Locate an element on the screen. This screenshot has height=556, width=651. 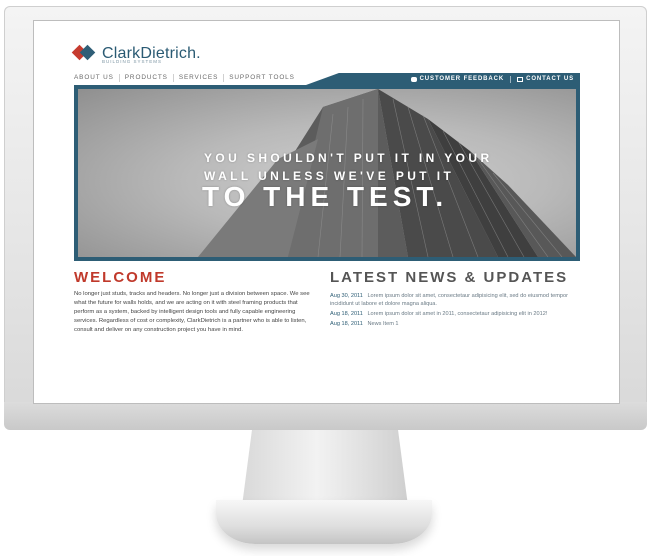
news-date: Aug 30, 2011 is located at coordinates (346, 296).